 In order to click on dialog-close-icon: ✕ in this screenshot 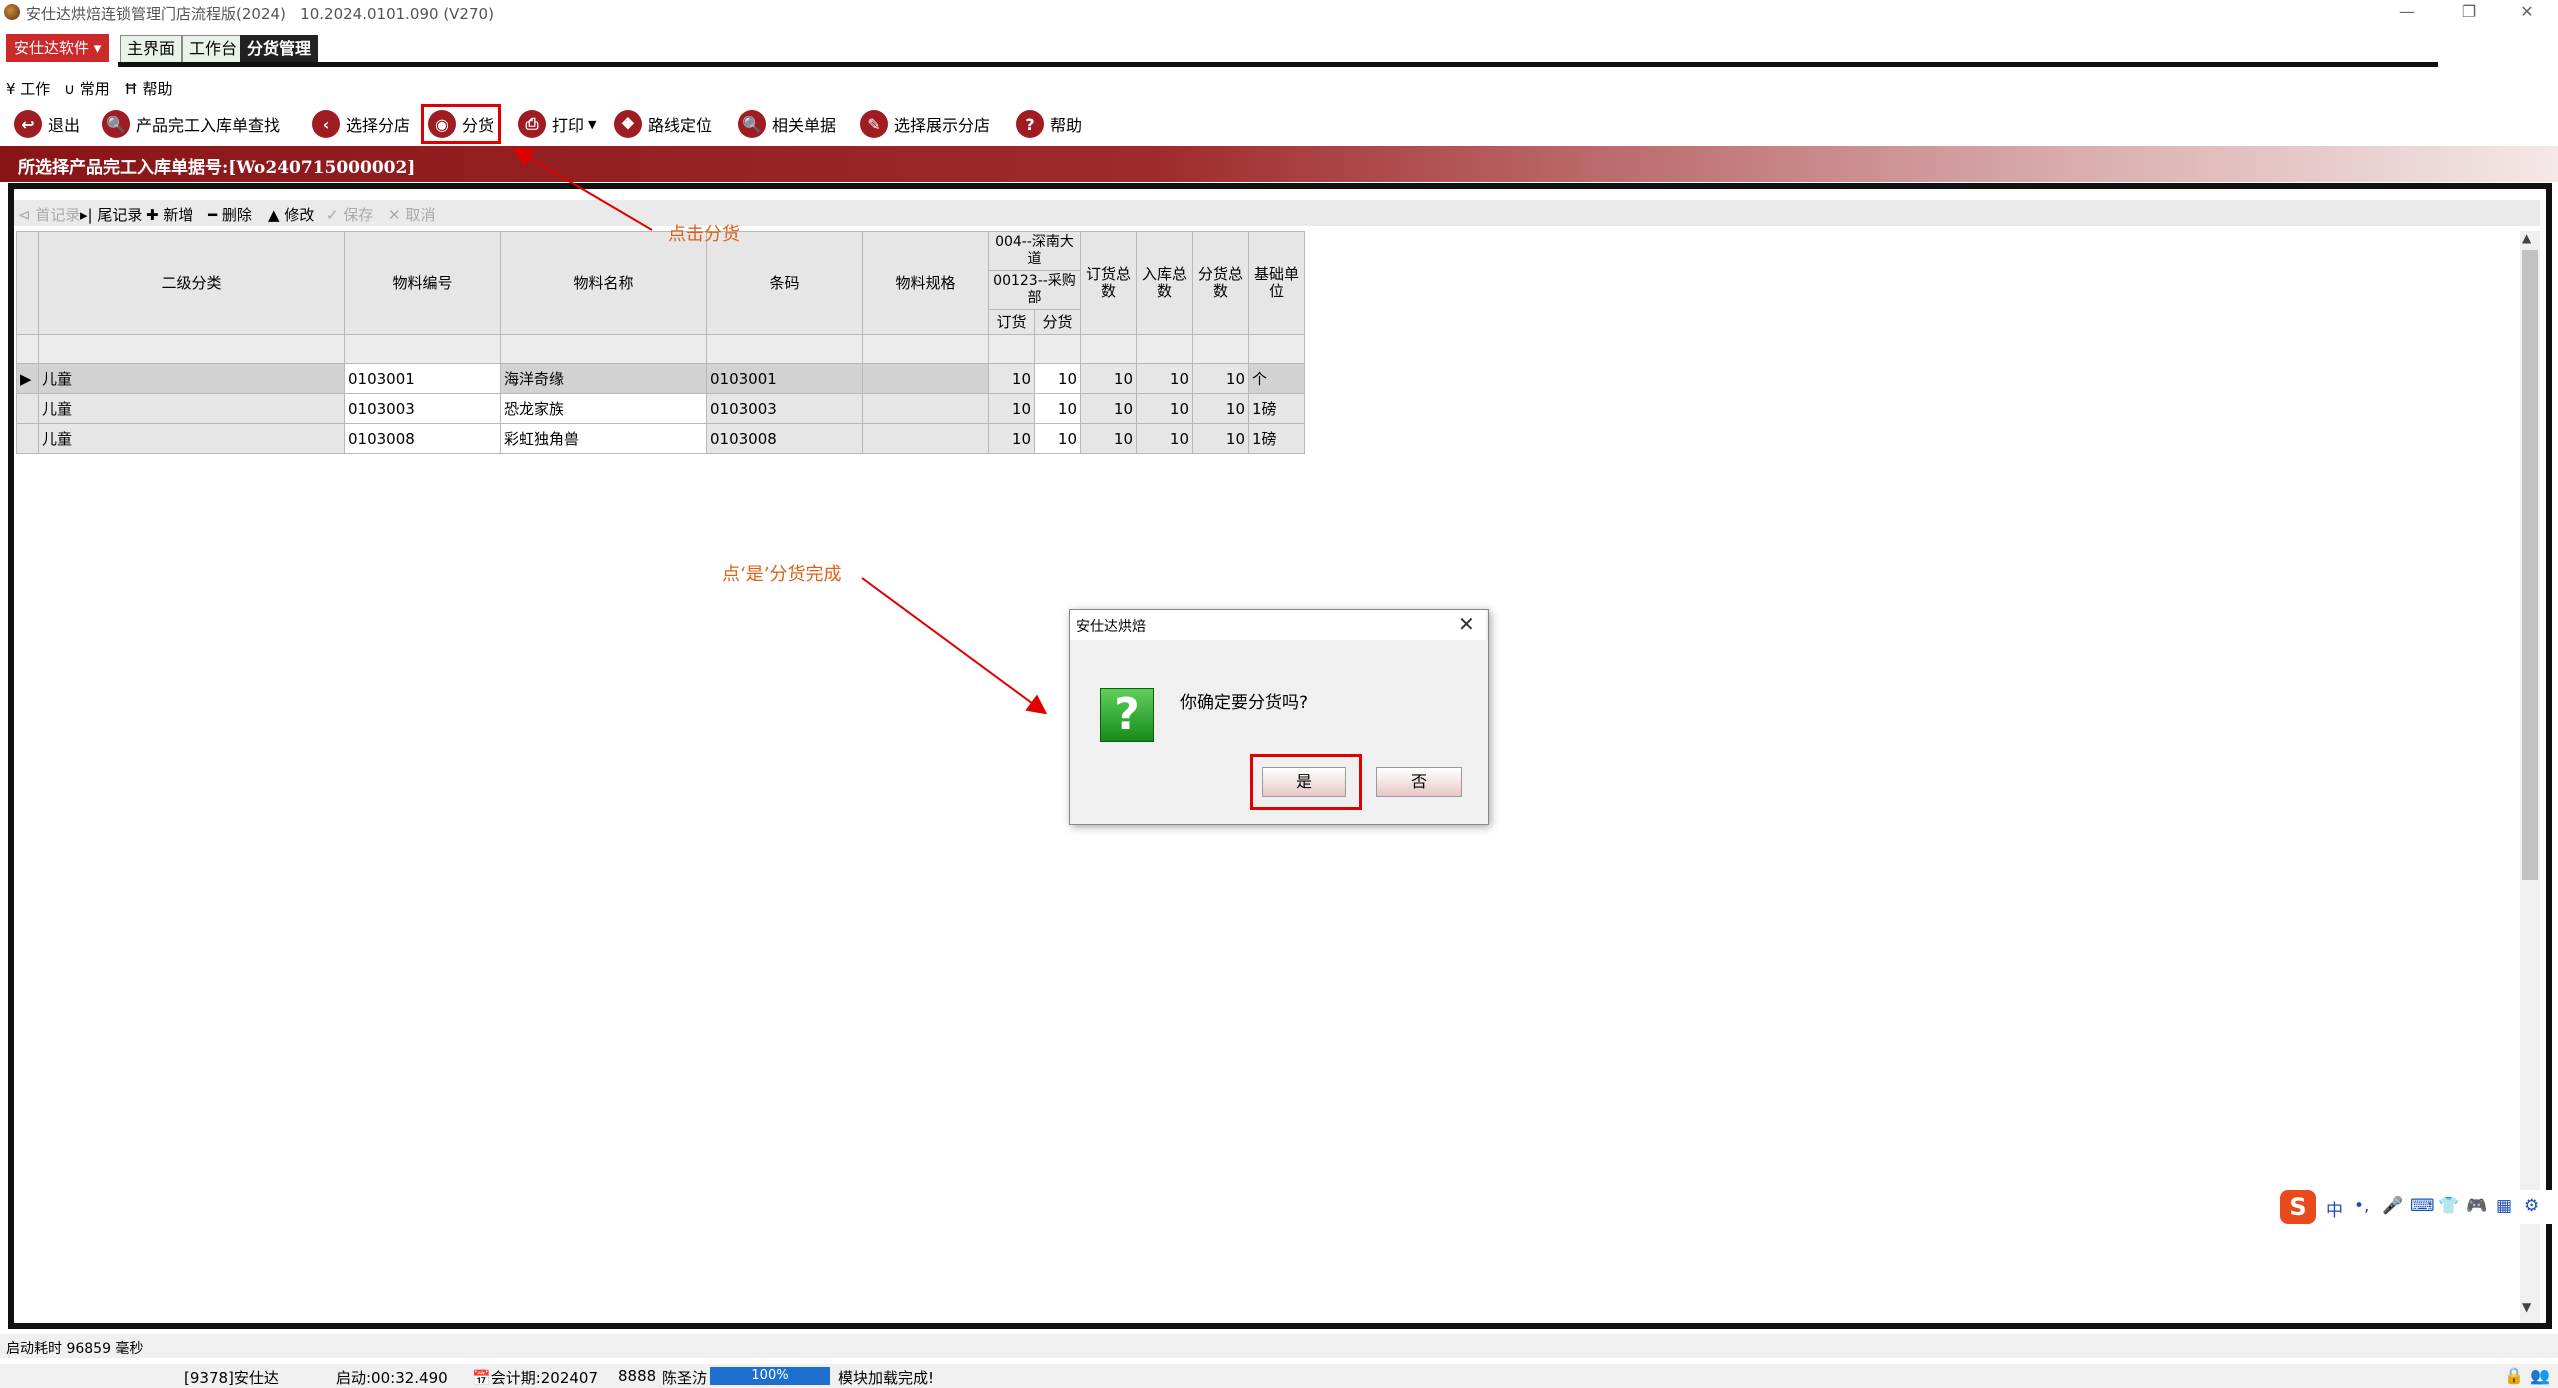, I will do `click(1466, 624)`.